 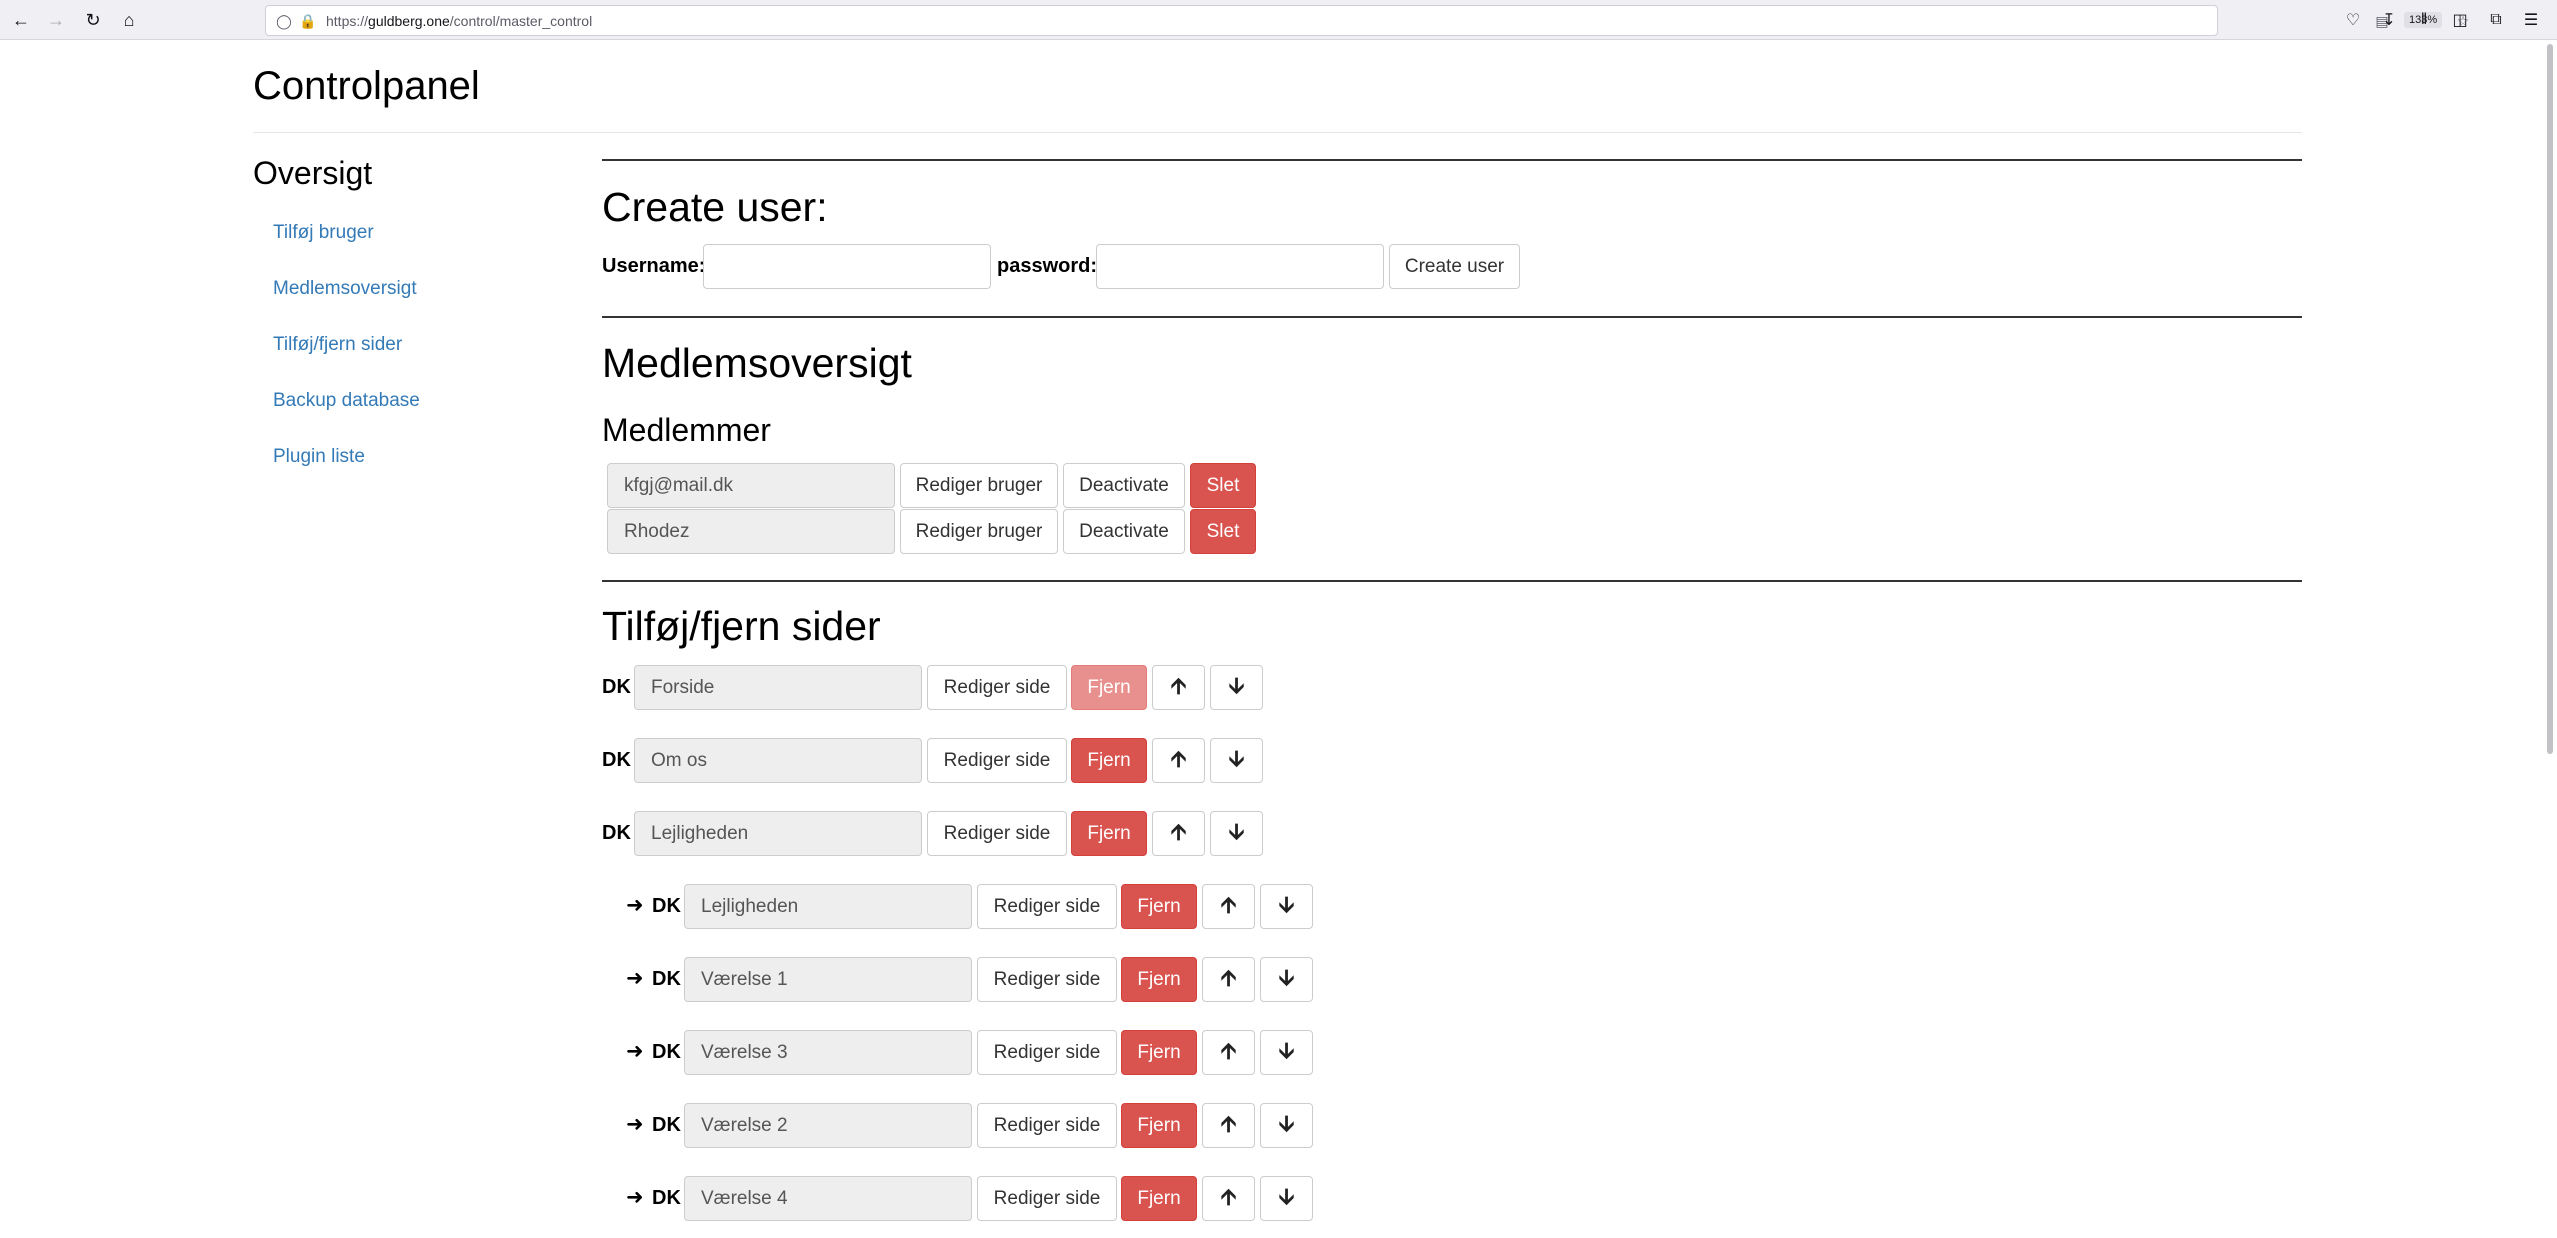 What do you see at coordinates (308, 21) in the screenshot?
I see `lock-icon: 🔒` at bounding box center [308, 21].